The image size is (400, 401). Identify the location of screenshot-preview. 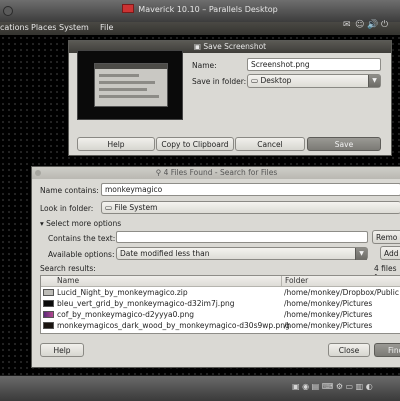
(130, 85).